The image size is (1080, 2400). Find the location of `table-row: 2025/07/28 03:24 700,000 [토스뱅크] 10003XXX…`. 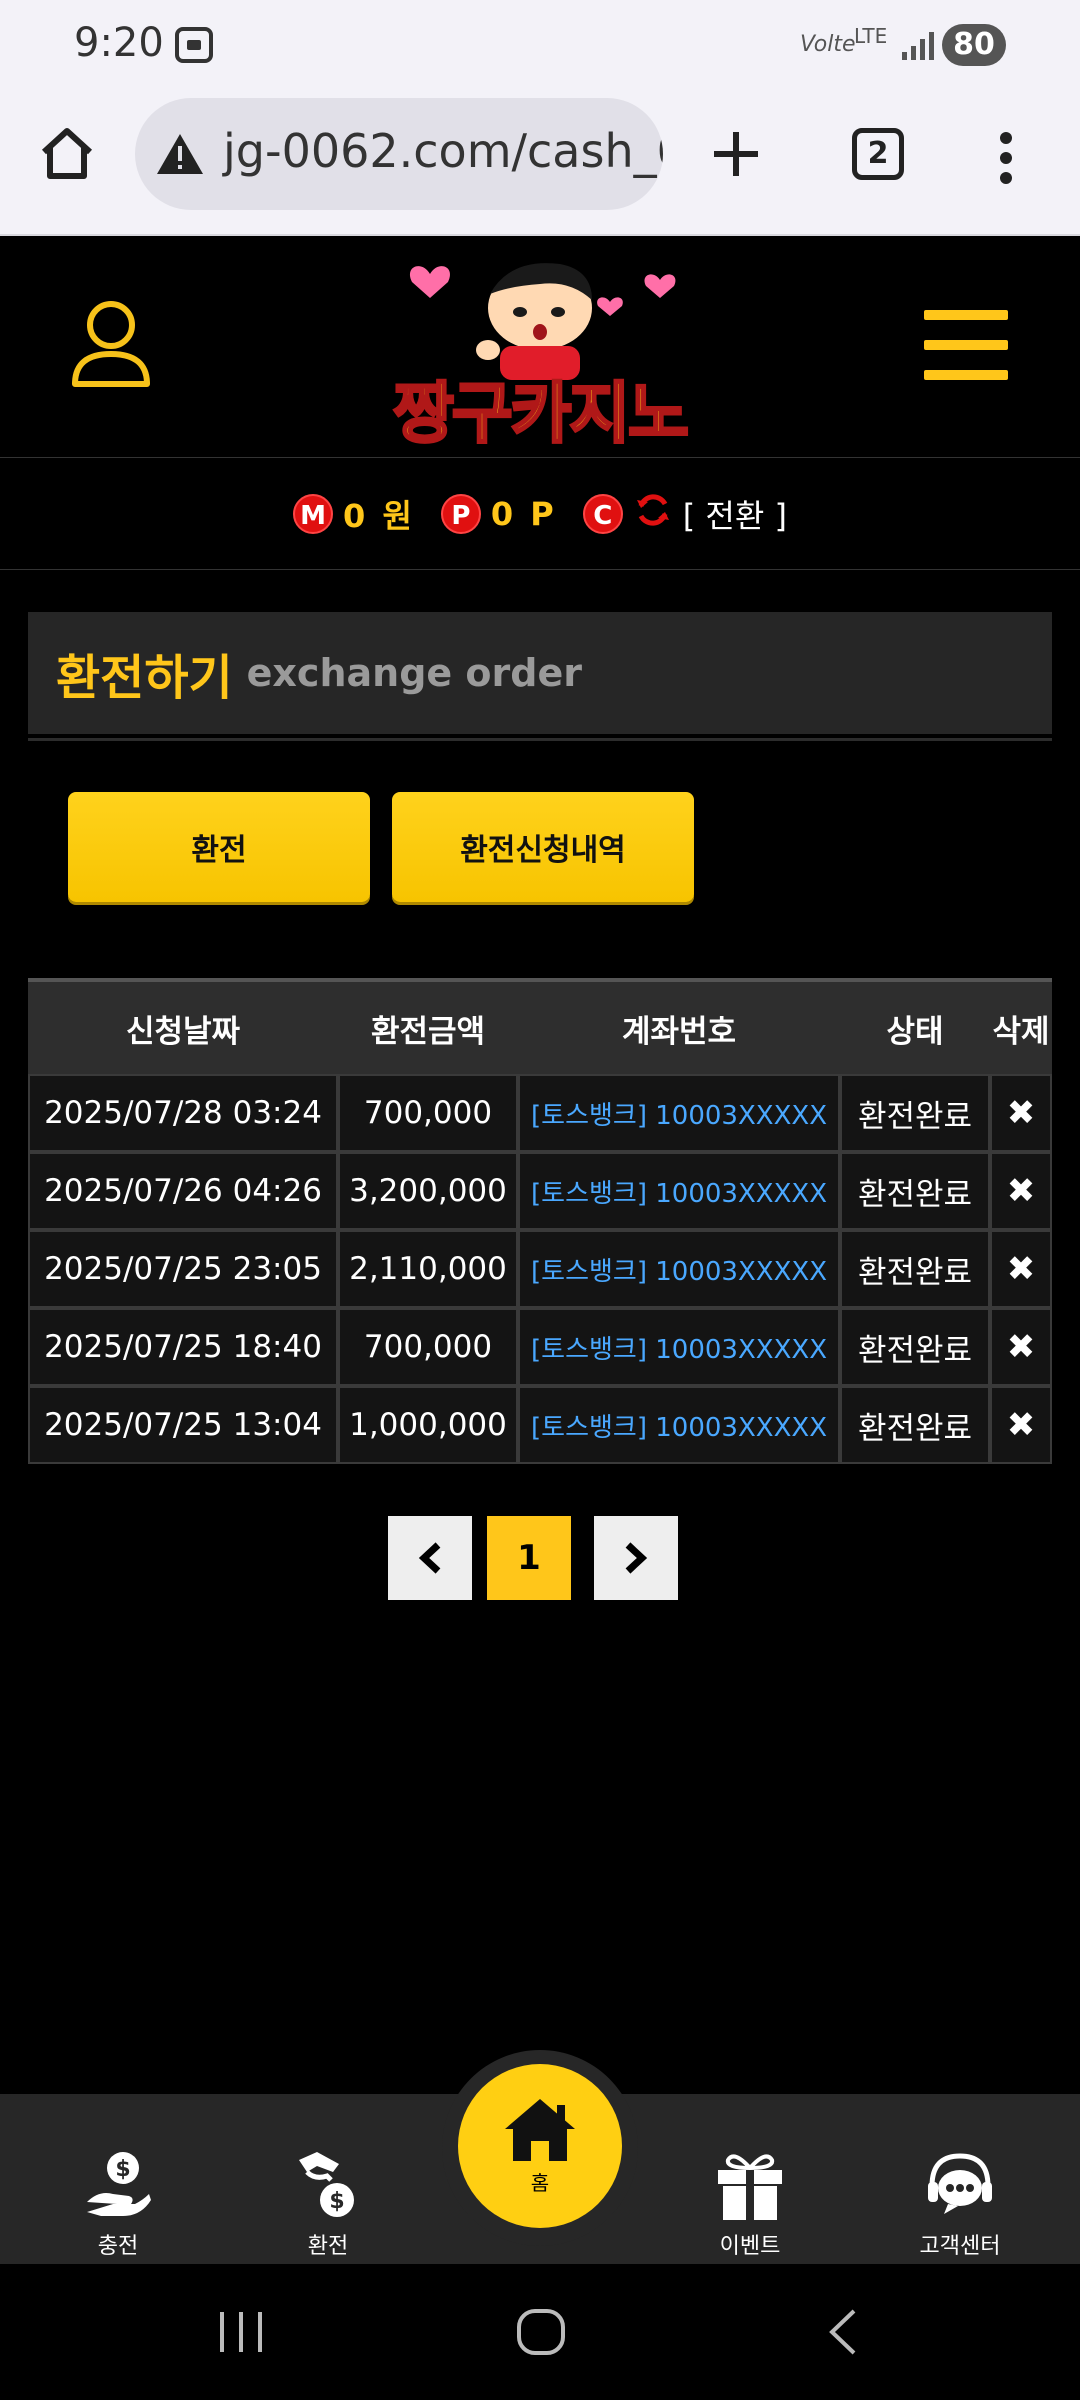

table-row: 2025/07/28 03:24 700,000 [토스뱅크] 10003XXX… is located at coordinates (540, 1113).